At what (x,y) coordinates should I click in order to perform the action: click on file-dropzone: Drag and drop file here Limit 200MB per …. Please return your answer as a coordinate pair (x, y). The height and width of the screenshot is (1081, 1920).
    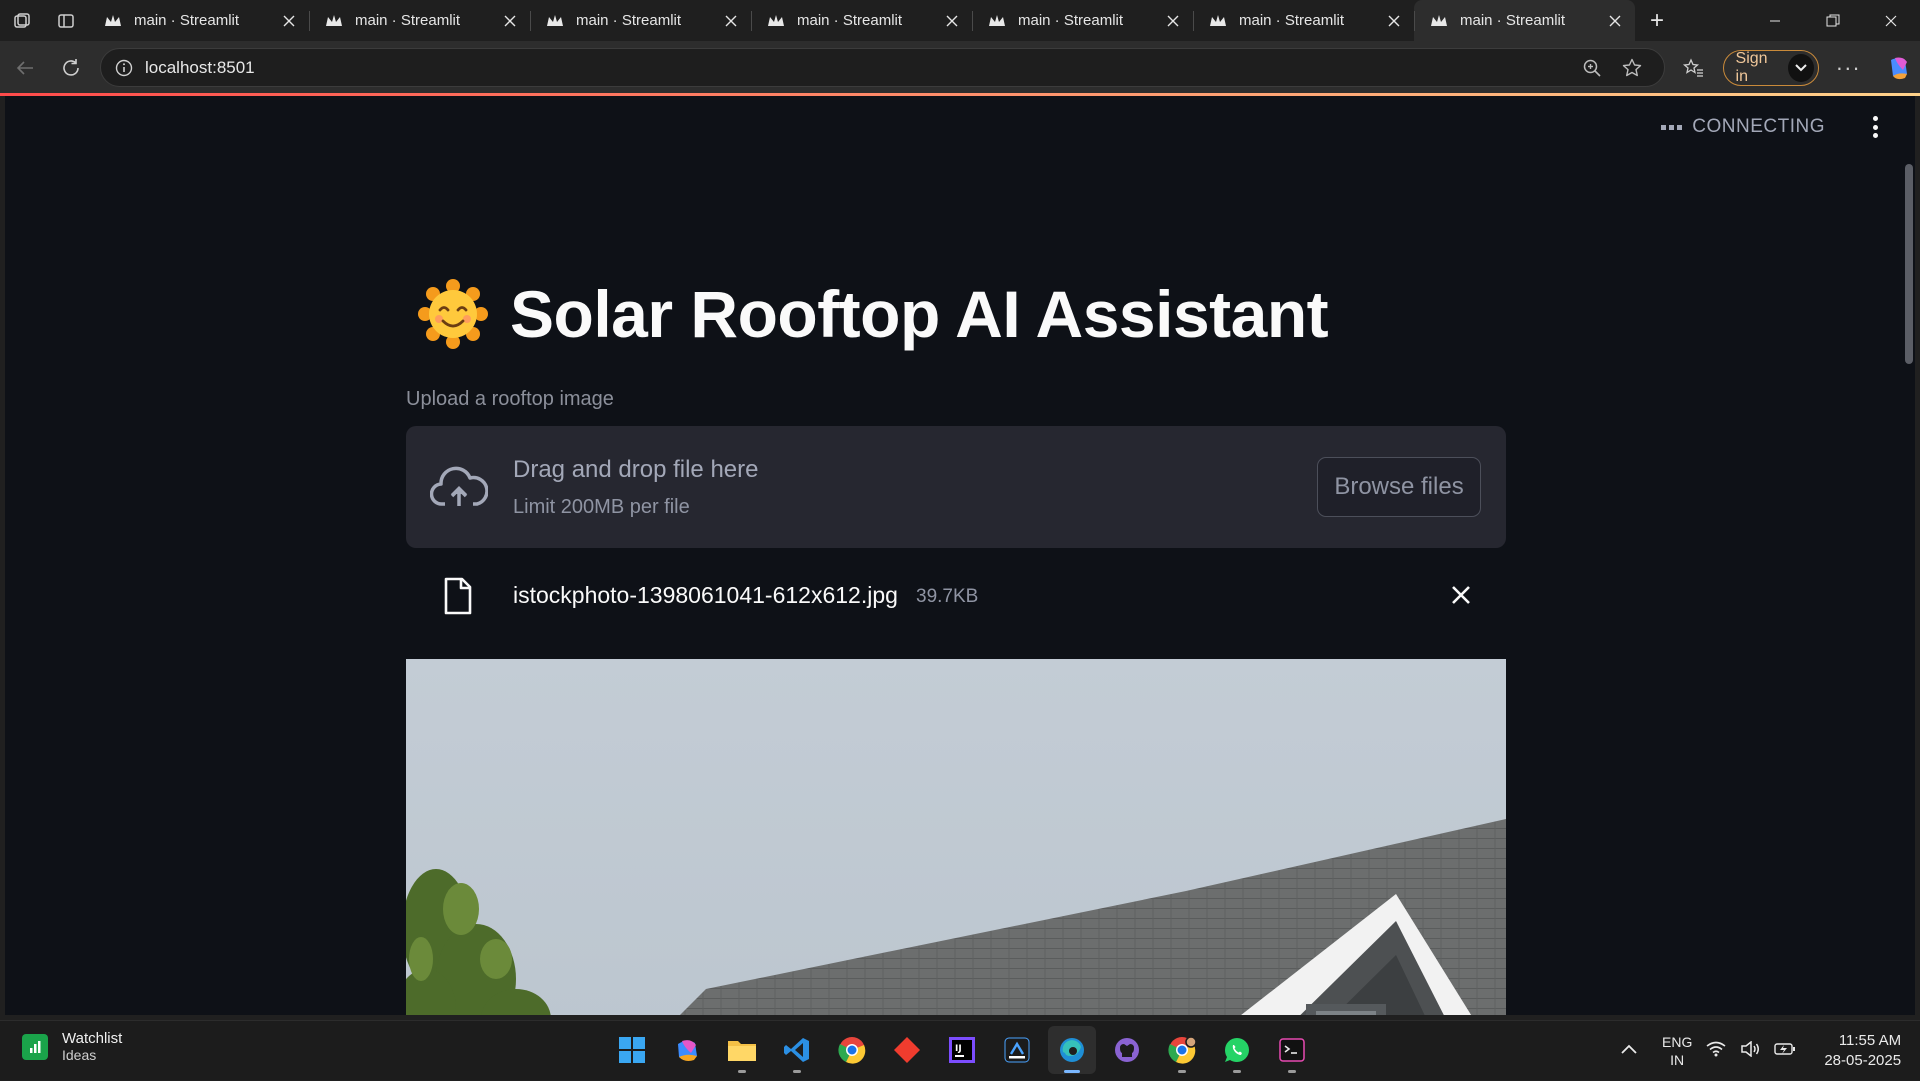
    Looking at the image, I should click on (956, 487).